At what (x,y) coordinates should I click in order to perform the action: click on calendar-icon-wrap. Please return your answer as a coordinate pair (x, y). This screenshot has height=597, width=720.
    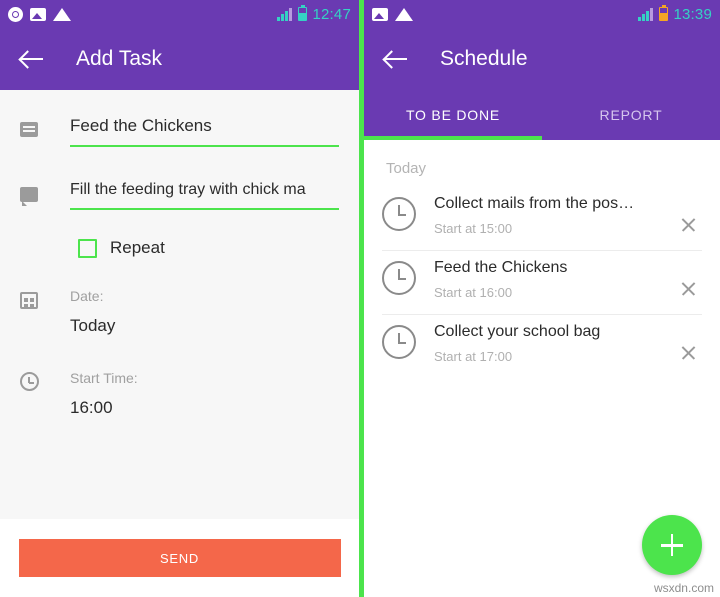
    Looking at the image, I should click on (34, 298).